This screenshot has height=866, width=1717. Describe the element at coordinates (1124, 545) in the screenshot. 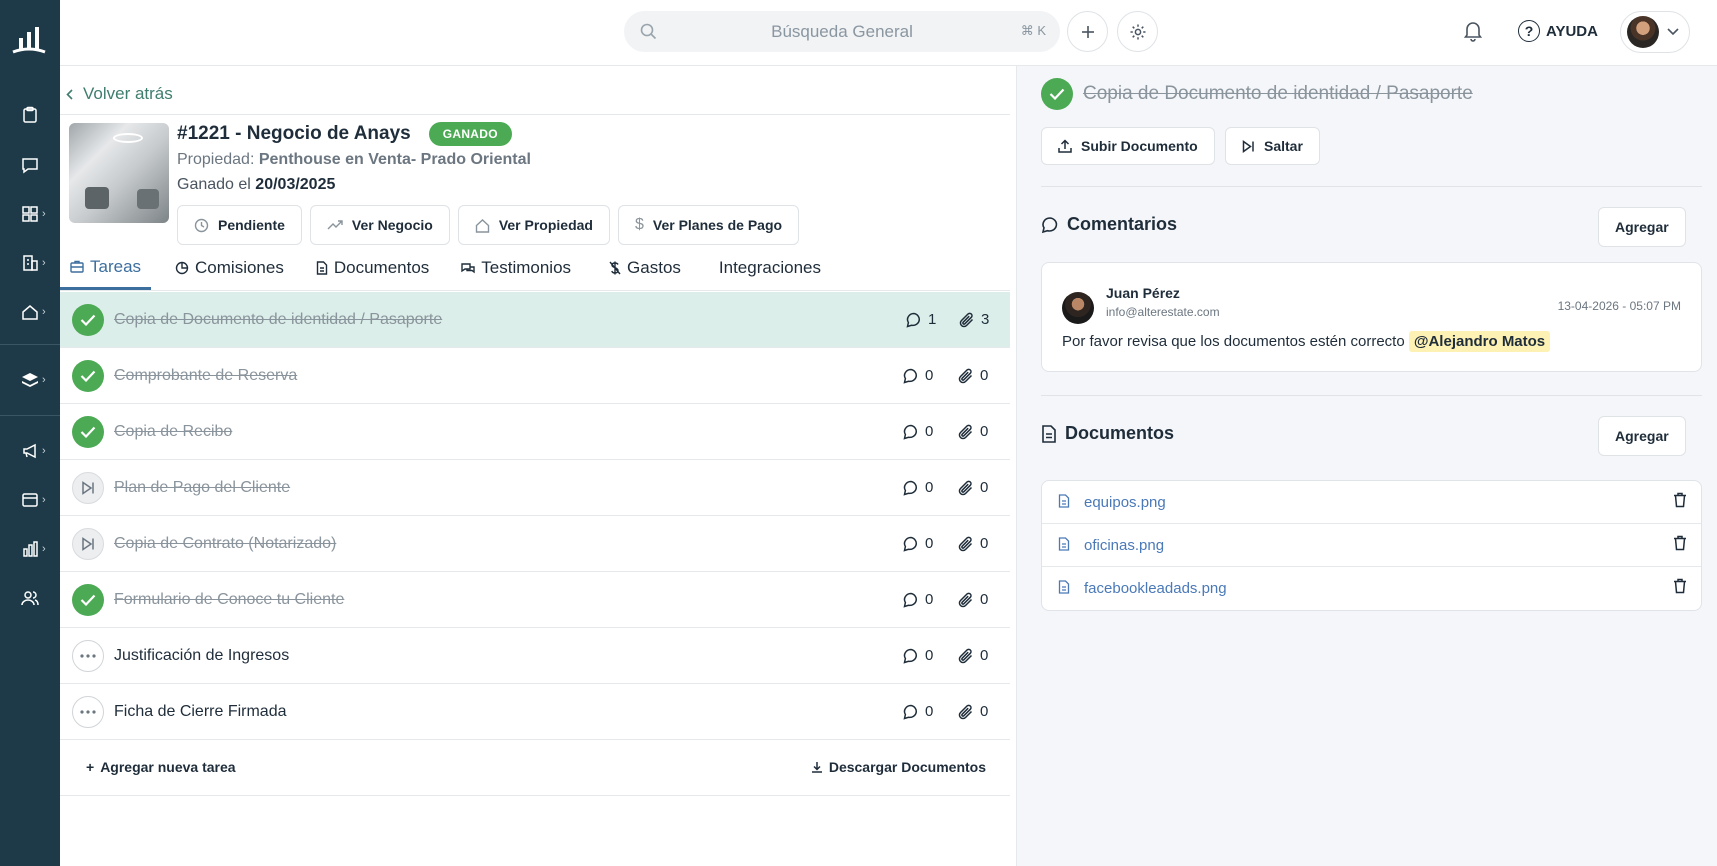

I see `document-name: oficinas.png` at that location.